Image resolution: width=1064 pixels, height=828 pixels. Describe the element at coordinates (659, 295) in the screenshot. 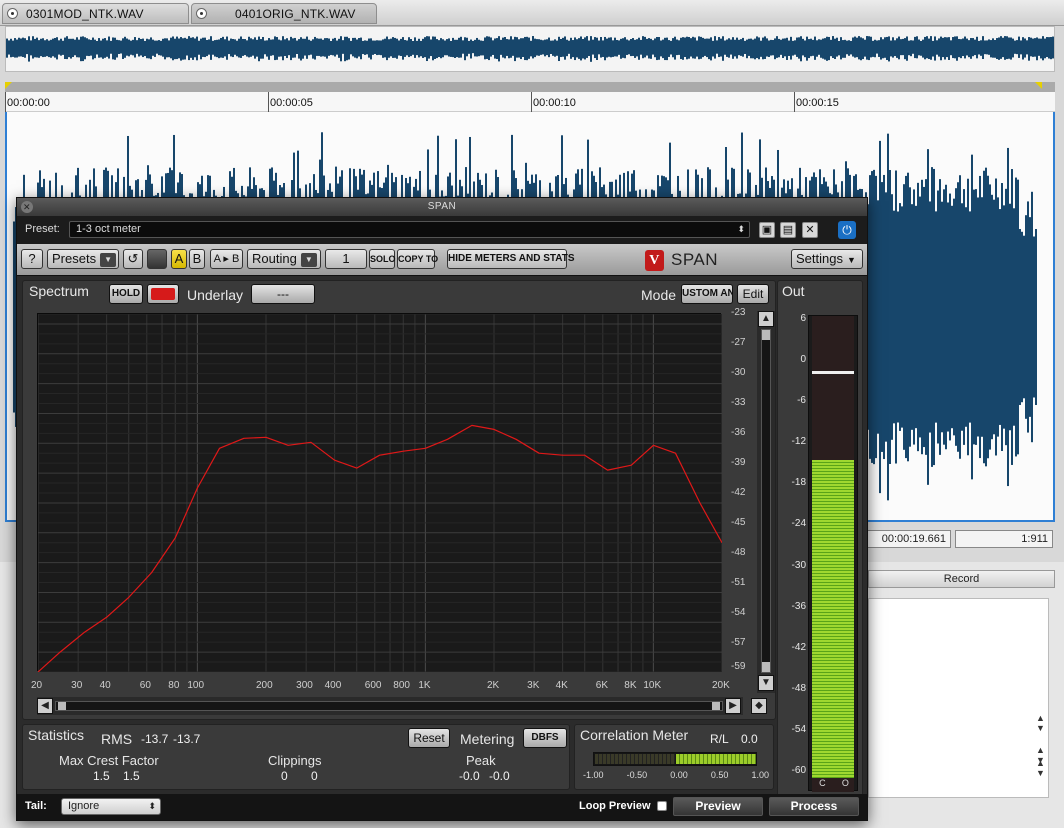

I see `mode-label: Mode` at that location.